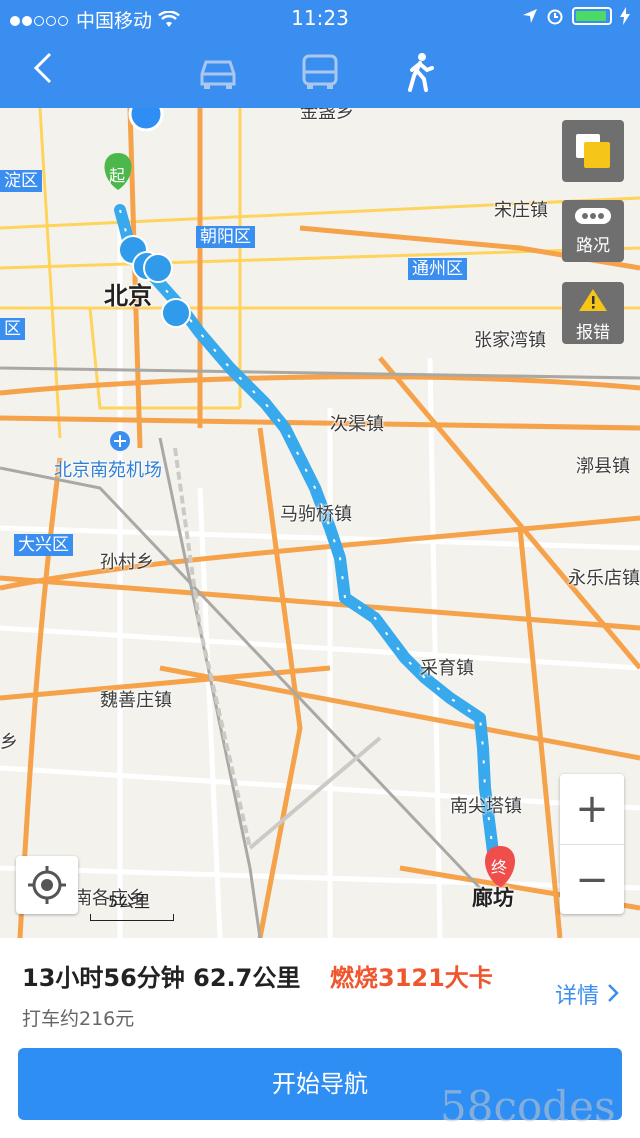 The image size is (640, 1138). What do you see at coordinates (128, 296) in the screenshot?
I see `city-label-beijing: 北京` at bounding box center [128, 296].